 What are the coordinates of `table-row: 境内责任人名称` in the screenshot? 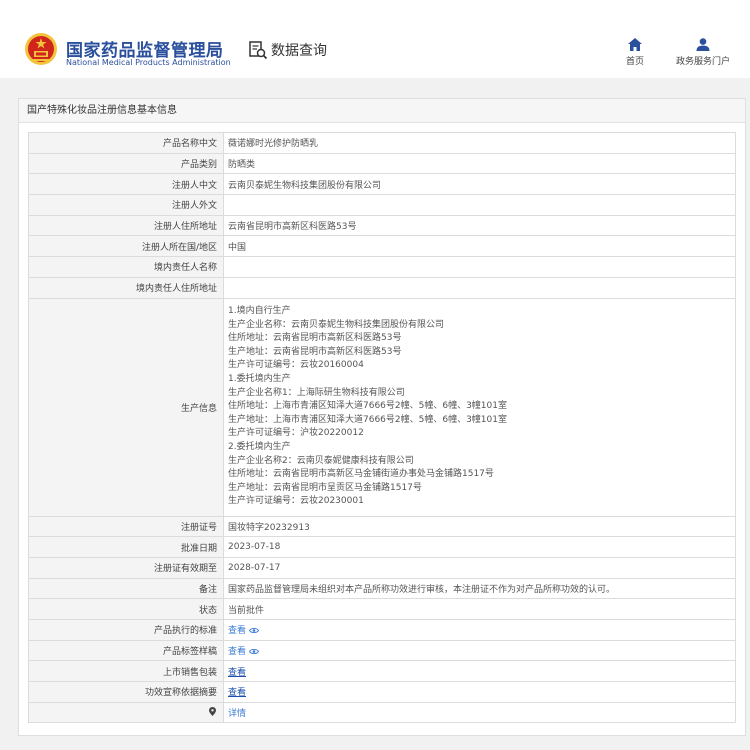 It's located at (382, 267).